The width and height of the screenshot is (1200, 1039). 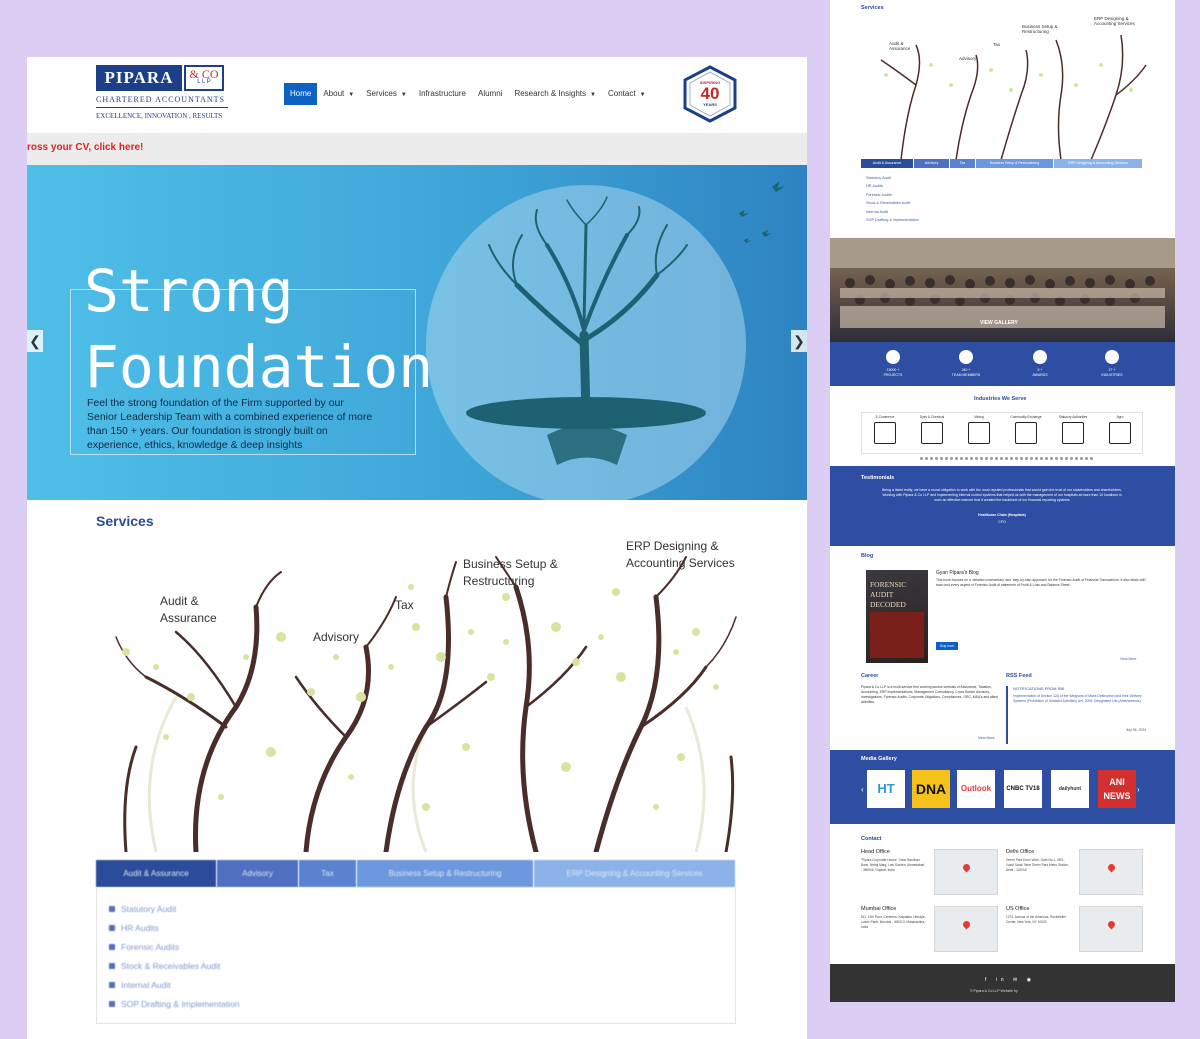 I want to click on list-item: Stock & Receivables Audit, so click(x=422, y=966).